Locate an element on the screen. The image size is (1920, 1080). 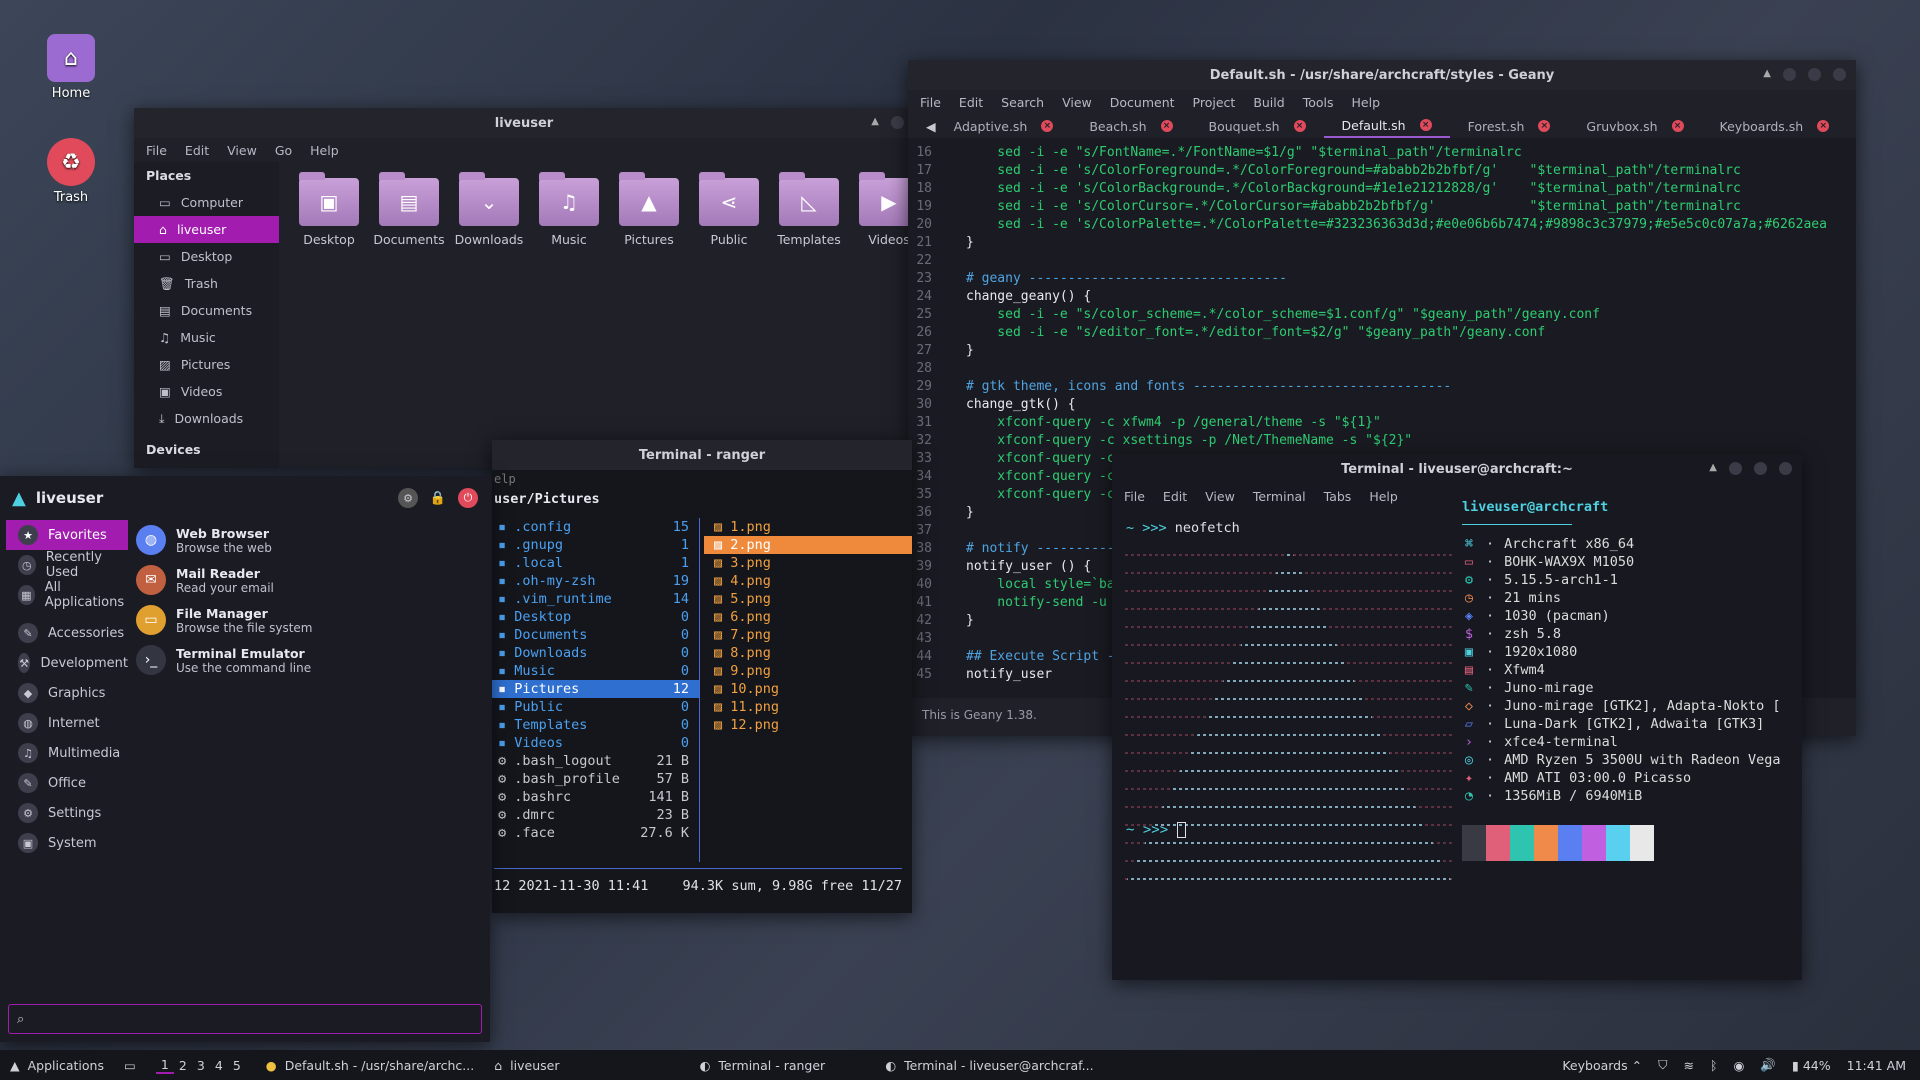
category-favorites: ★ Favorites is located at coordinates (67, 535).